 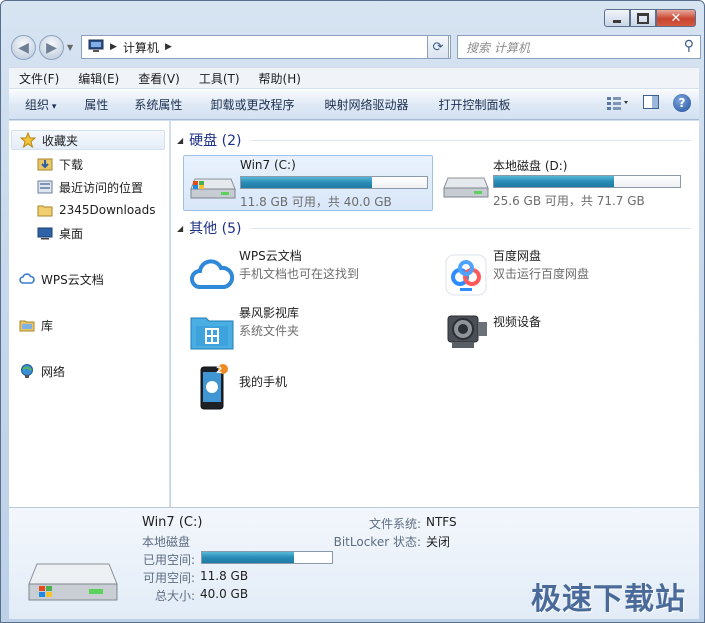 I want to click on command-icons: ?, so click(x=649, y=103).